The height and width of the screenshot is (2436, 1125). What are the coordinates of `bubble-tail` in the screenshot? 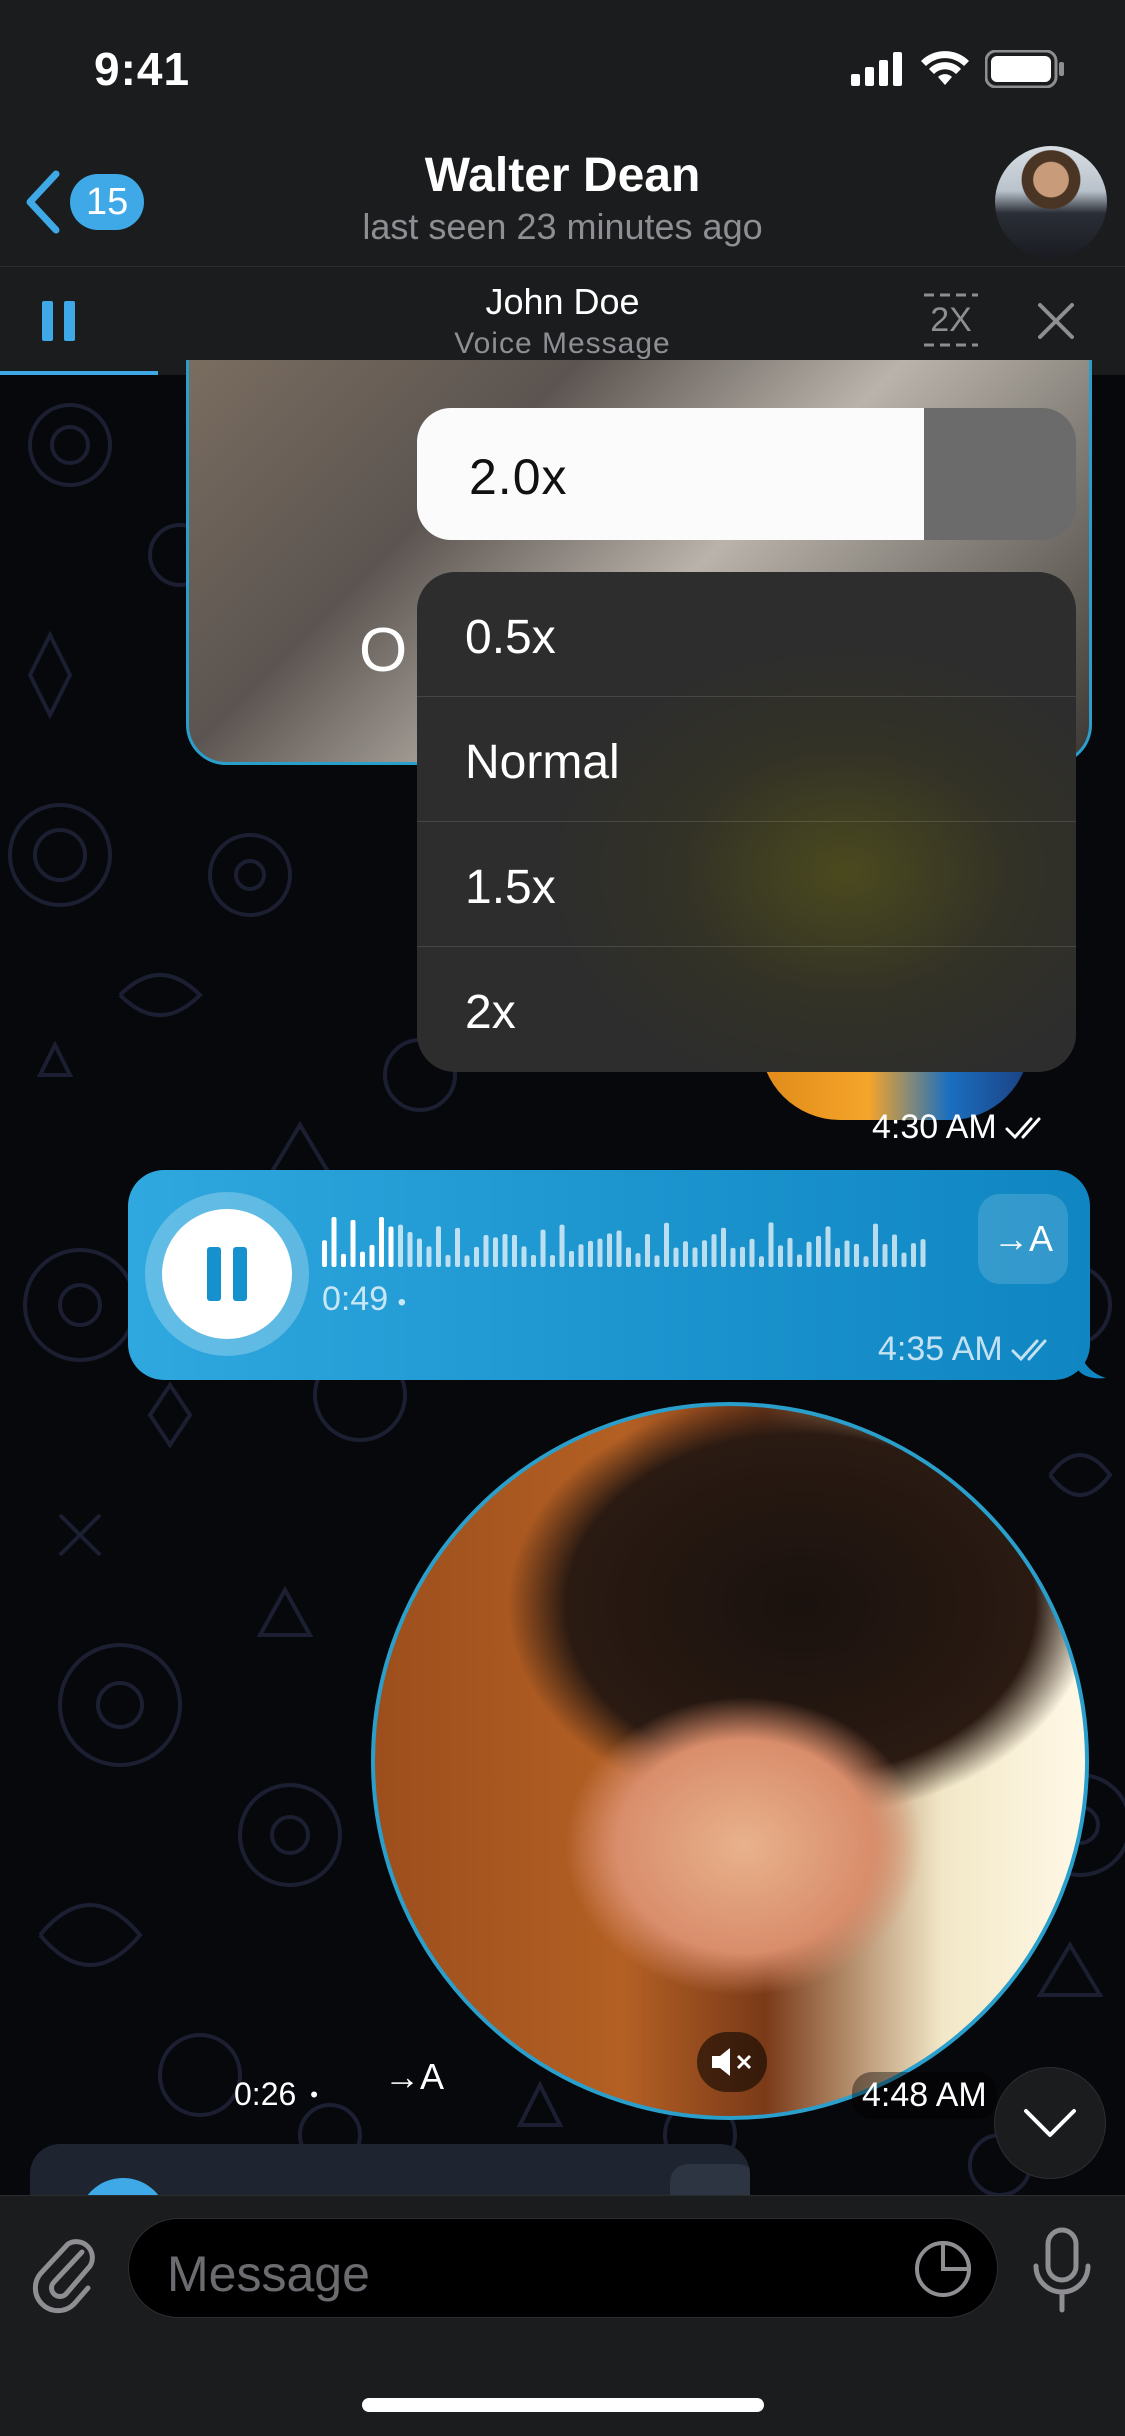 It's located at (1092, 1359).